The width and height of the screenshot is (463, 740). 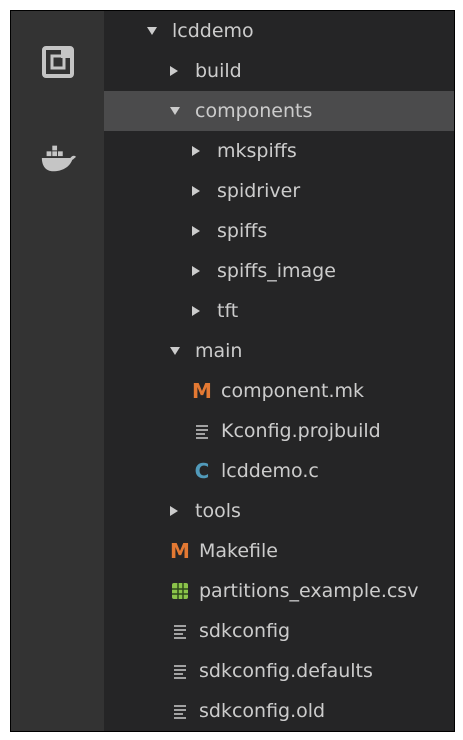 I want to click on tree-item-label: Kconfig.projbuild, so click(x=301, y=431).